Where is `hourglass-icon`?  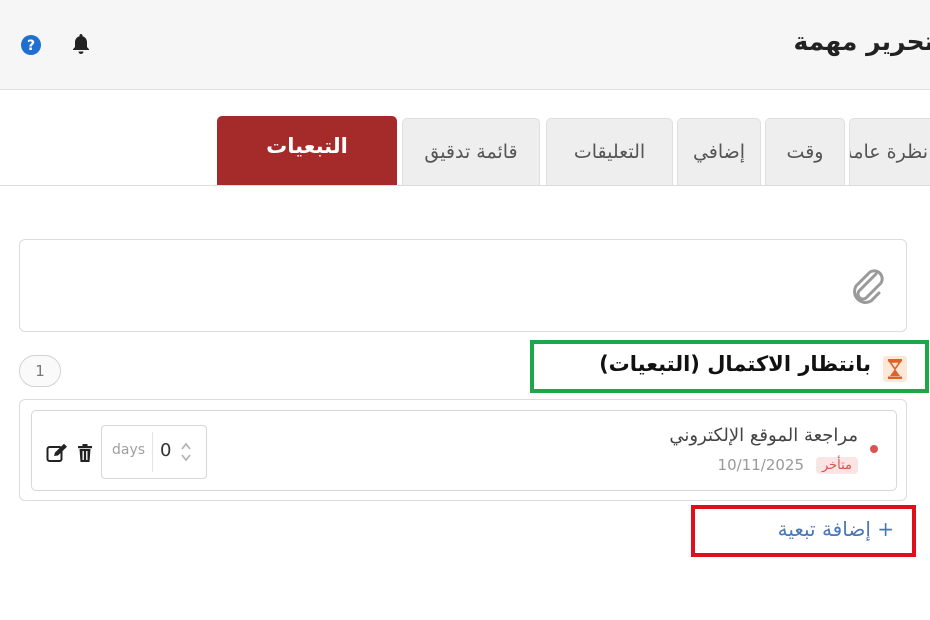 hourglass-icon is located at coordinates (895, 369).